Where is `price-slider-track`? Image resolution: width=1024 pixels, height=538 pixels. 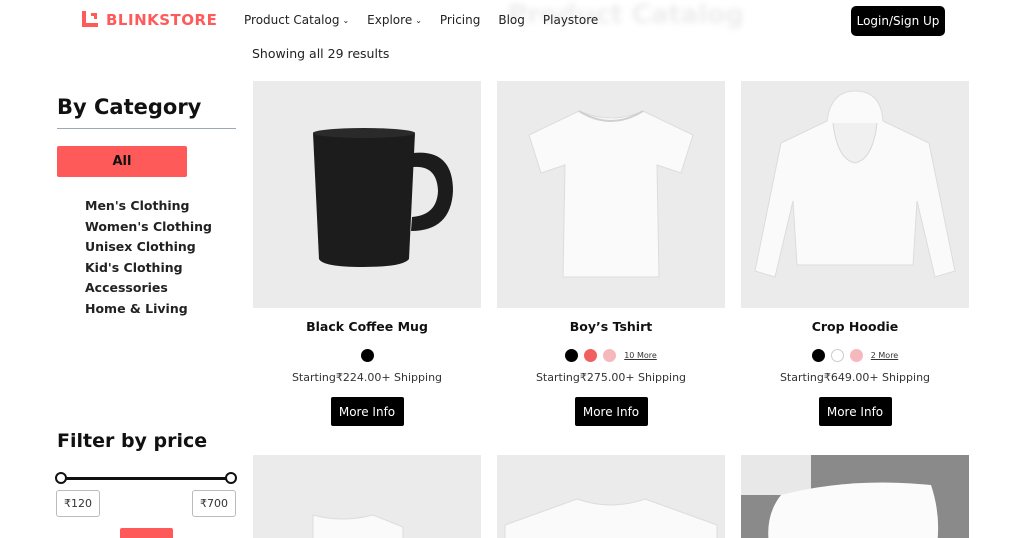 price-slider-track is located at coordinates (146, 478).